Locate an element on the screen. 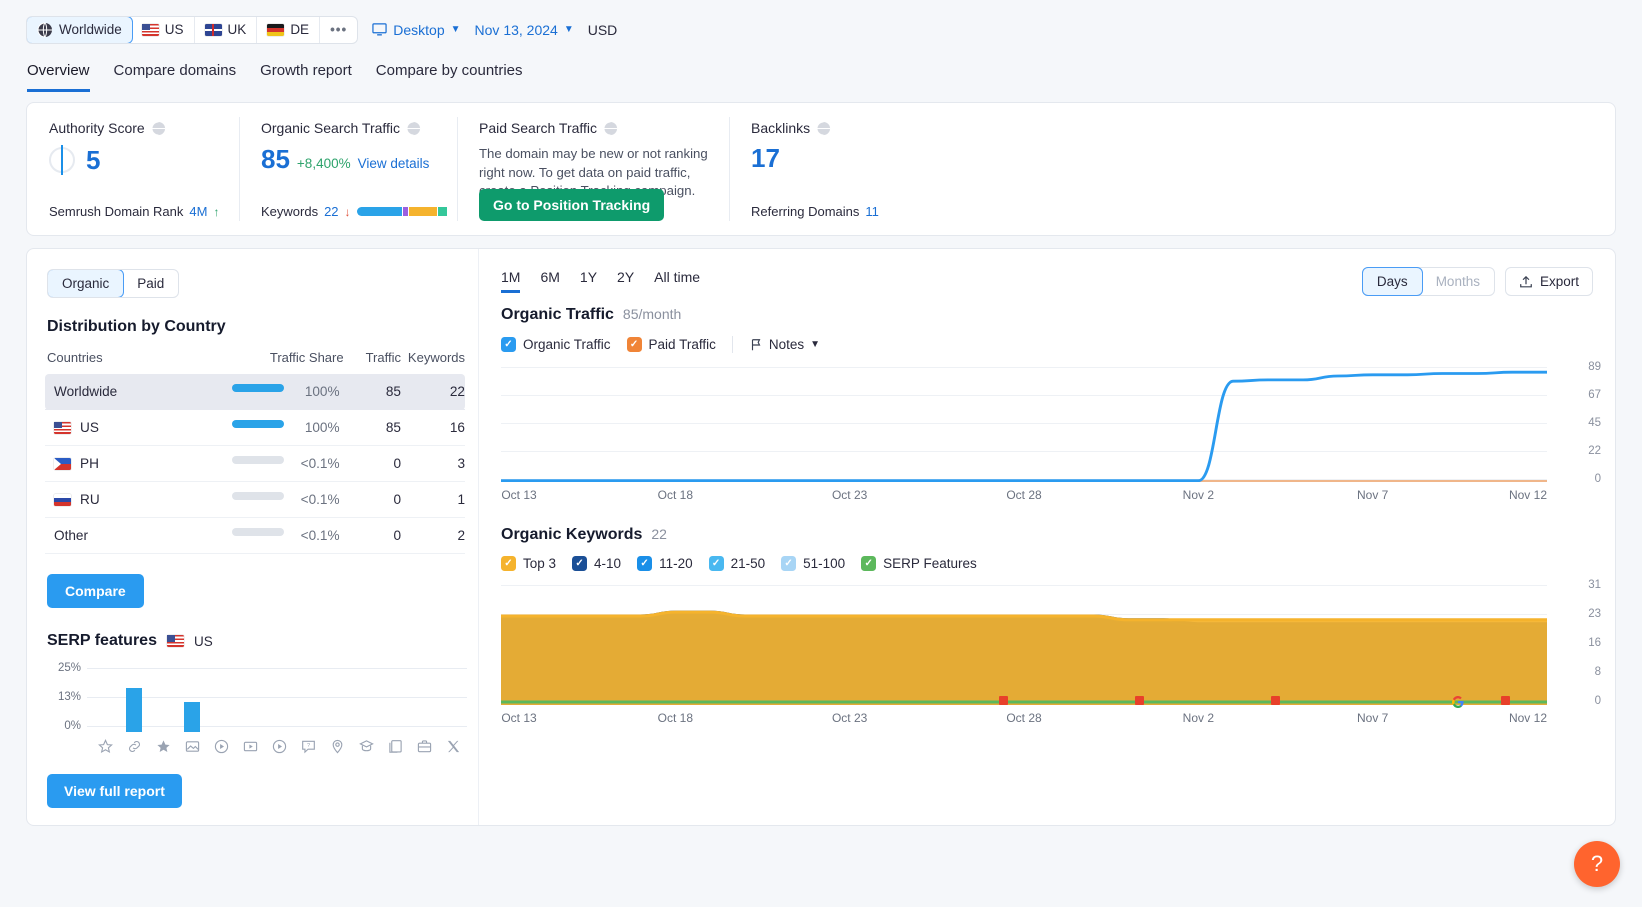  organic-keywords-chart-subtitle: 22 is located at coordinates (659, 534).